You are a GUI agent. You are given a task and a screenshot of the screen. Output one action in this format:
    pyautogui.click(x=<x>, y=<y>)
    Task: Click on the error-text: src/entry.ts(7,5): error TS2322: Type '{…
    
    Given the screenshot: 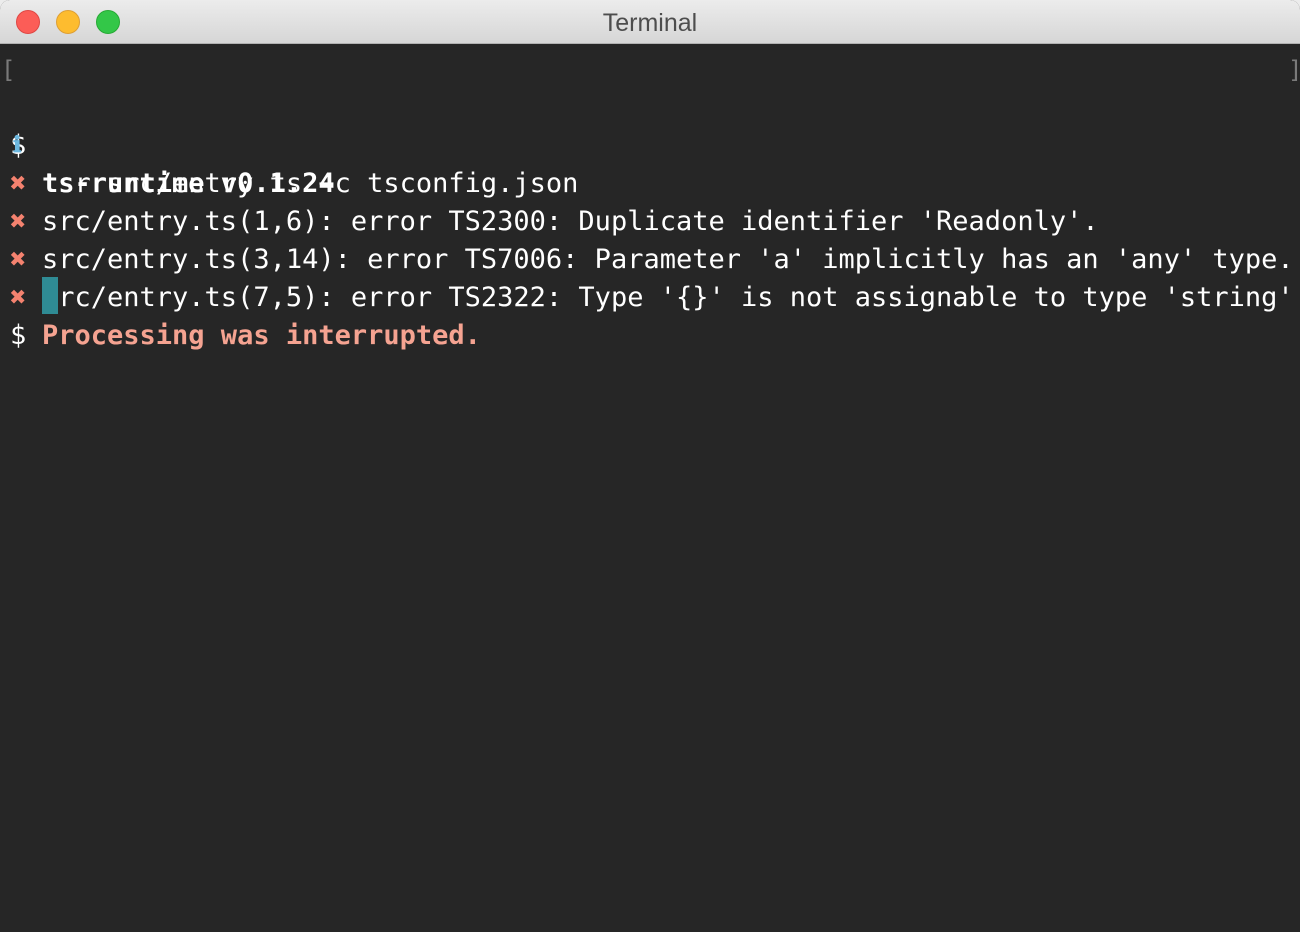 What is the action you would take?
    pyautogui.click(x=671, y=297)
    